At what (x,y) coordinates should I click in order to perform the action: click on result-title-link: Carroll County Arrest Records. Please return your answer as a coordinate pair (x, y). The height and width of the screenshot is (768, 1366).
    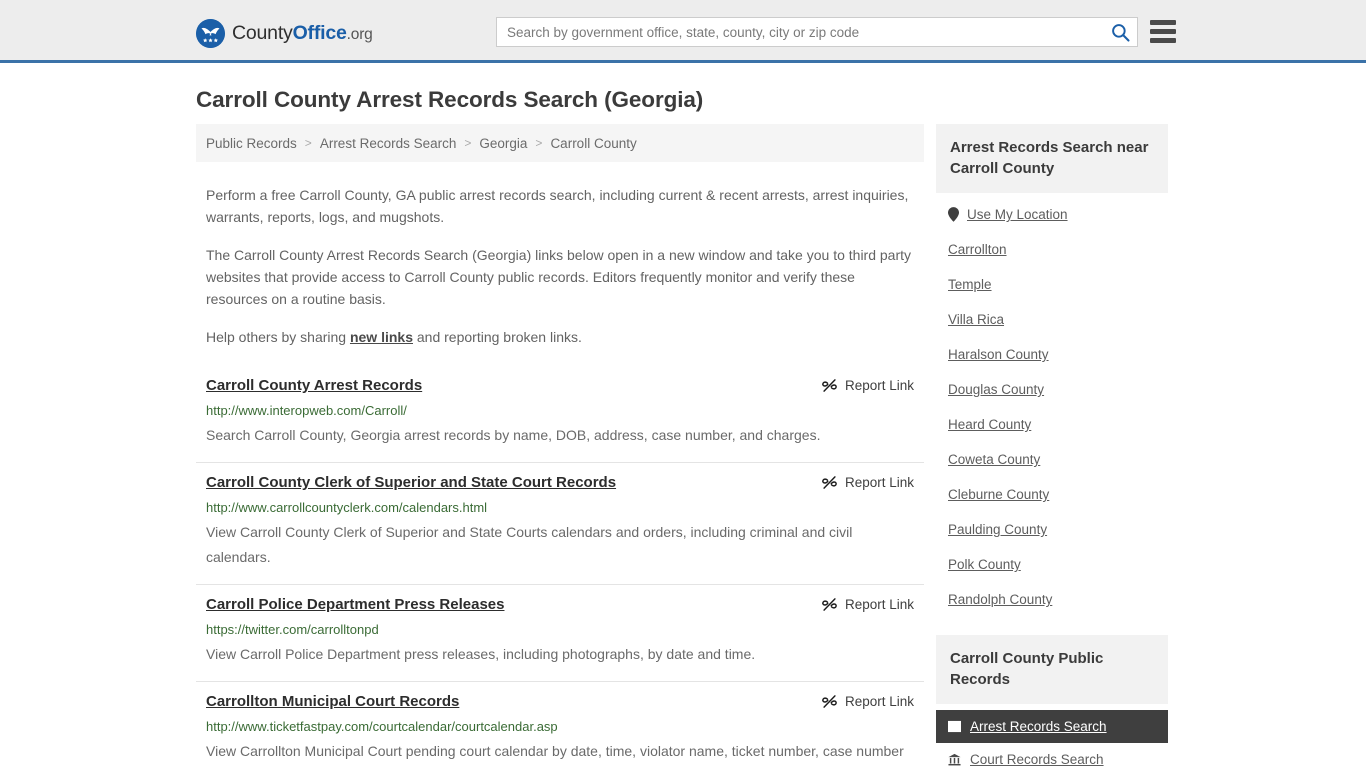
    Looking at the image, I should click on (314, 386).